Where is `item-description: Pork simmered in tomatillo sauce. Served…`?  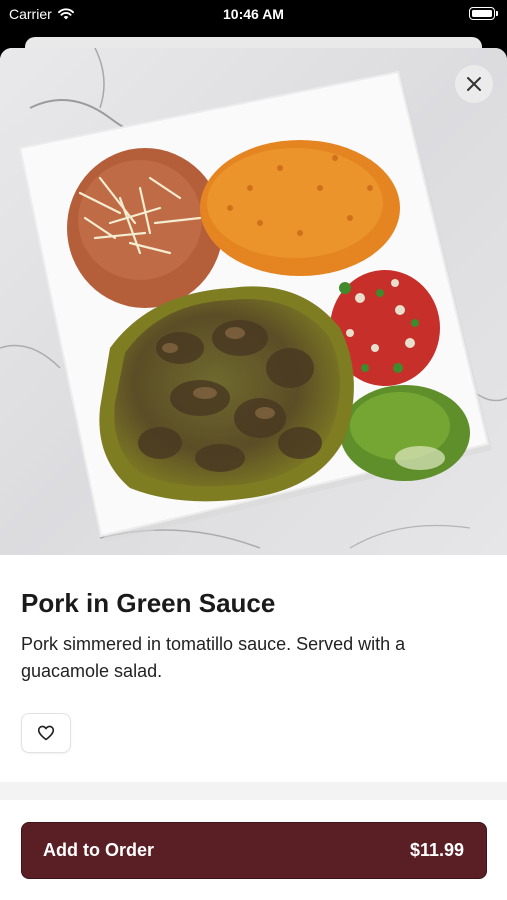 item-description: Pork simmered in tomatillo sauce. Served… is located at coordinates (213, 657).